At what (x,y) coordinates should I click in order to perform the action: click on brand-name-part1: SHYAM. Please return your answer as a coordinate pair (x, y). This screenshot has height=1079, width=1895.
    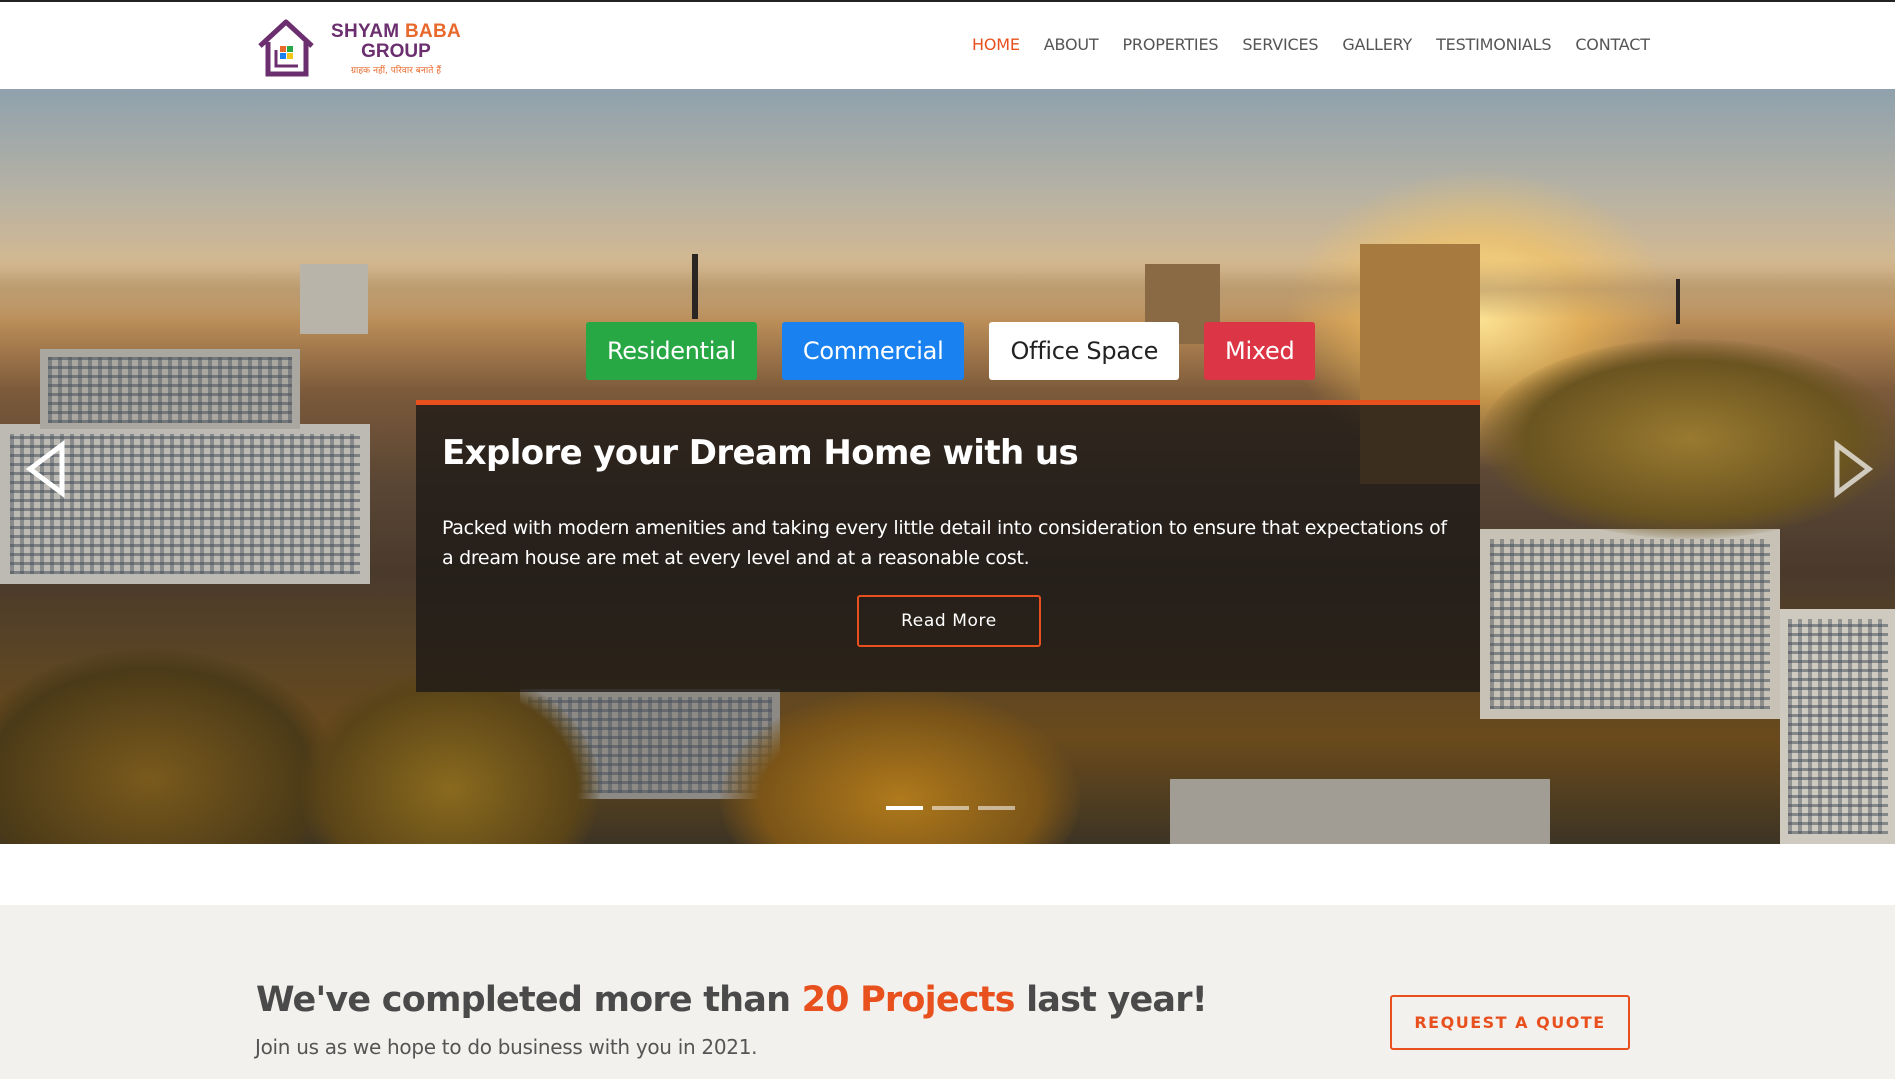
    Looking at the image, I should click on (365, 31).